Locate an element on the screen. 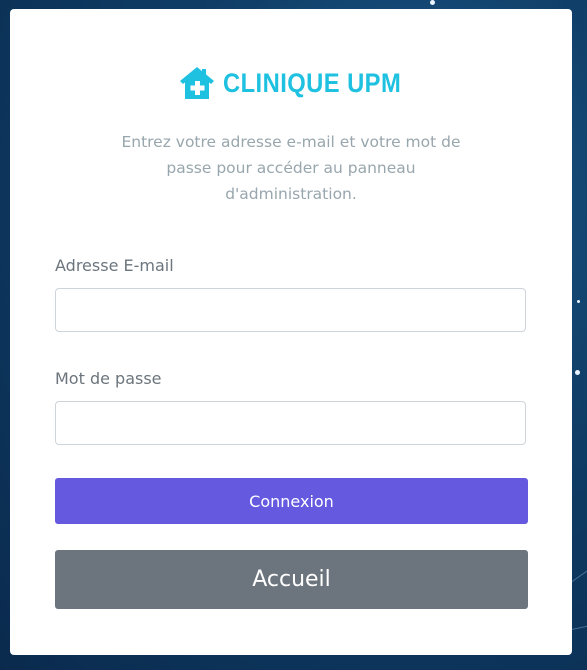  home-button: Accueil is located at coordinates (291, 579).